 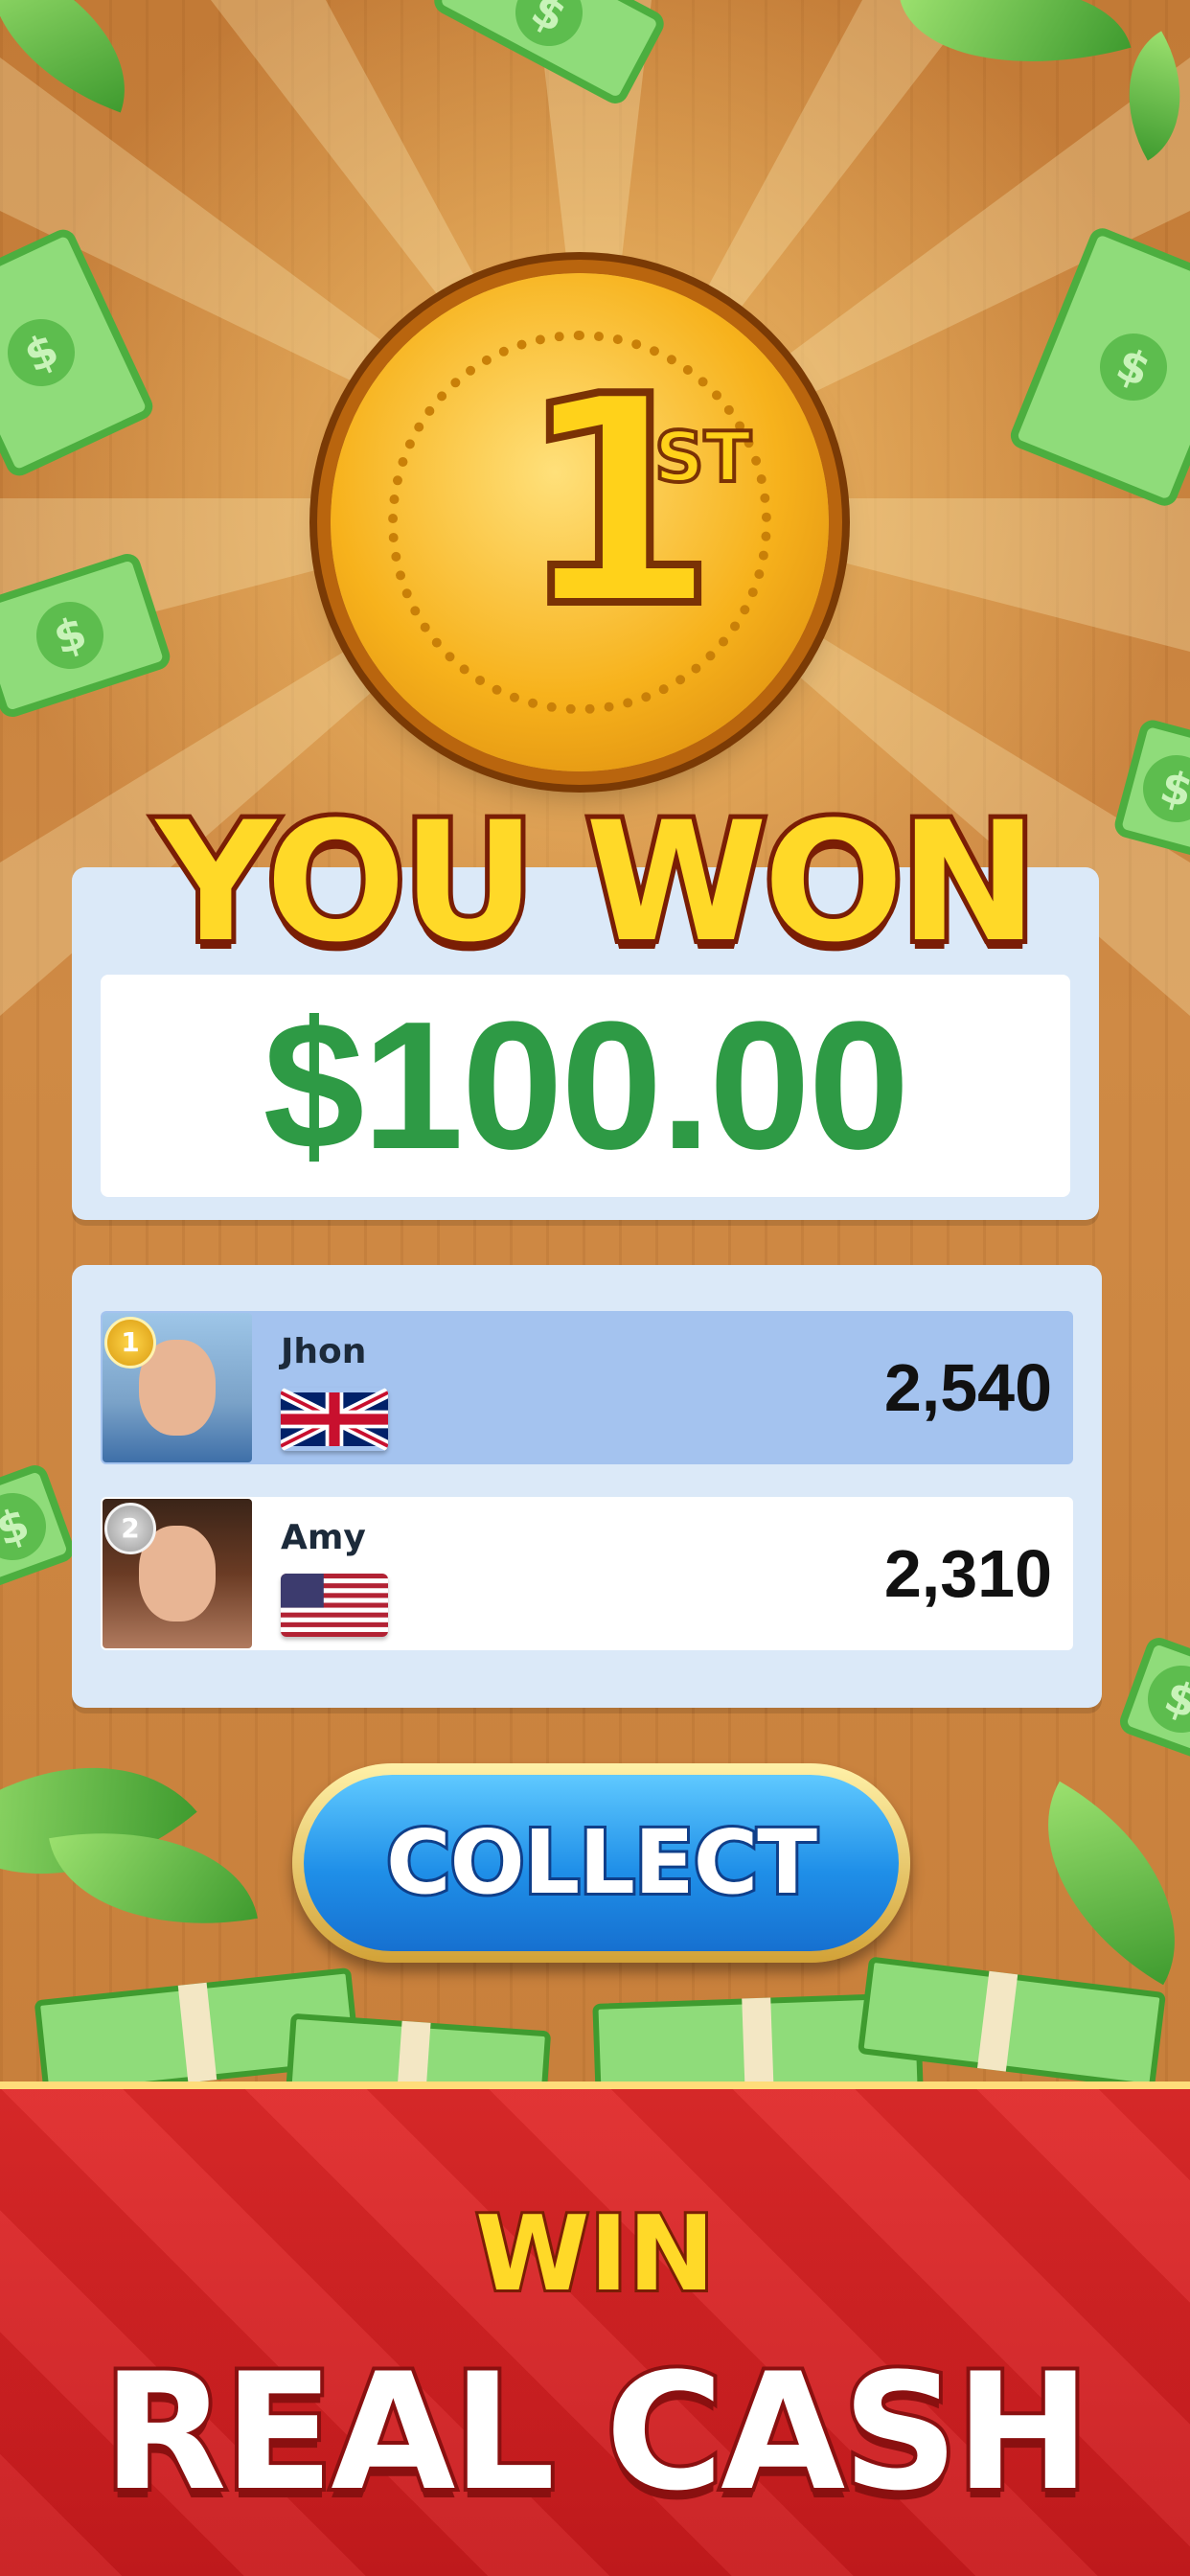 I want to click on coin-rank-number: 1, so click(x=618, y=502).